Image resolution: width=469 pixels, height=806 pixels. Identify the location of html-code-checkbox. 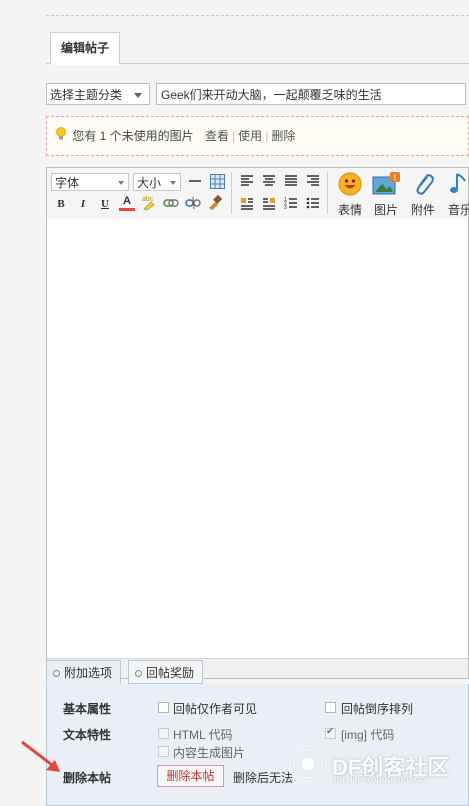
(163, 733).